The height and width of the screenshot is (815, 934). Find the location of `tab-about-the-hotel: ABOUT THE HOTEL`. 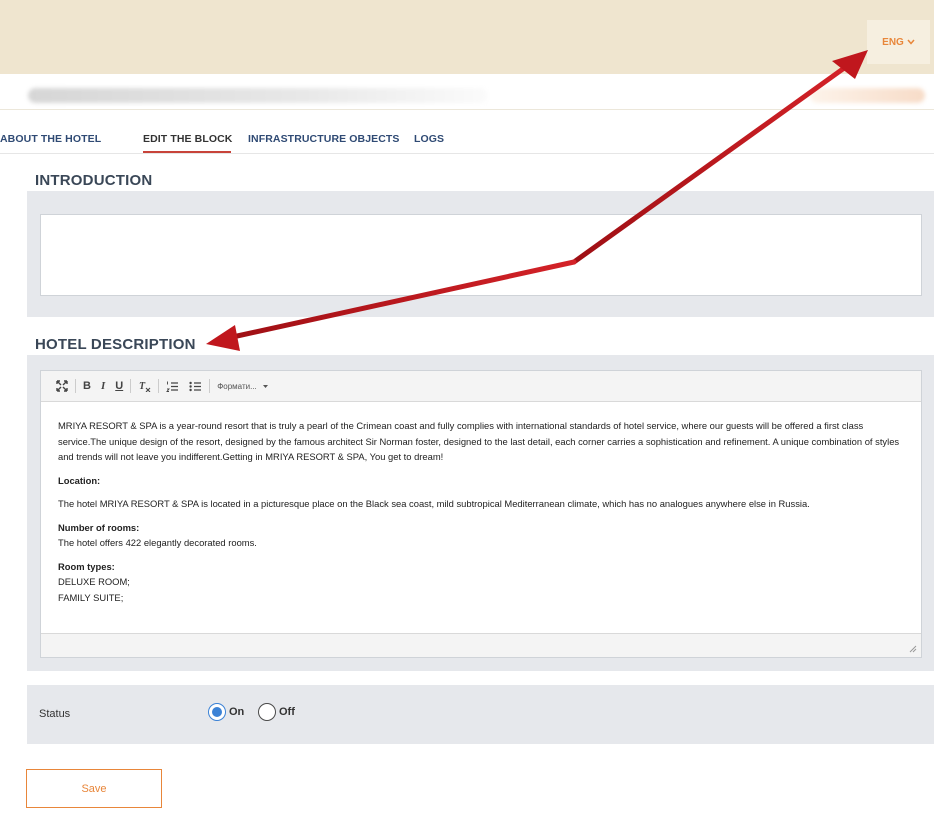

tab-about-the-hotel: ABOUT THE HOTEL is located at coordinates (50, 139).